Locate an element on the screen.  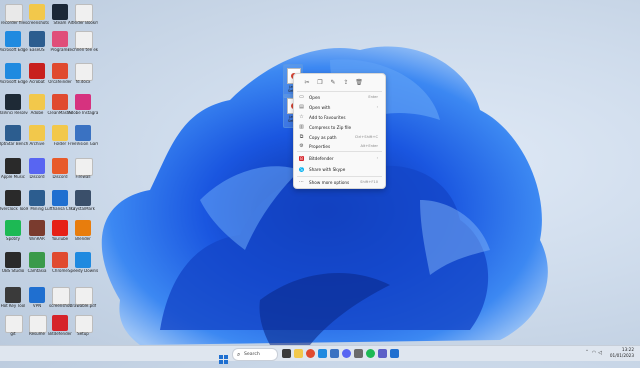
clock: 13:22 01/01/2023 is located at coordinates (619, 352).